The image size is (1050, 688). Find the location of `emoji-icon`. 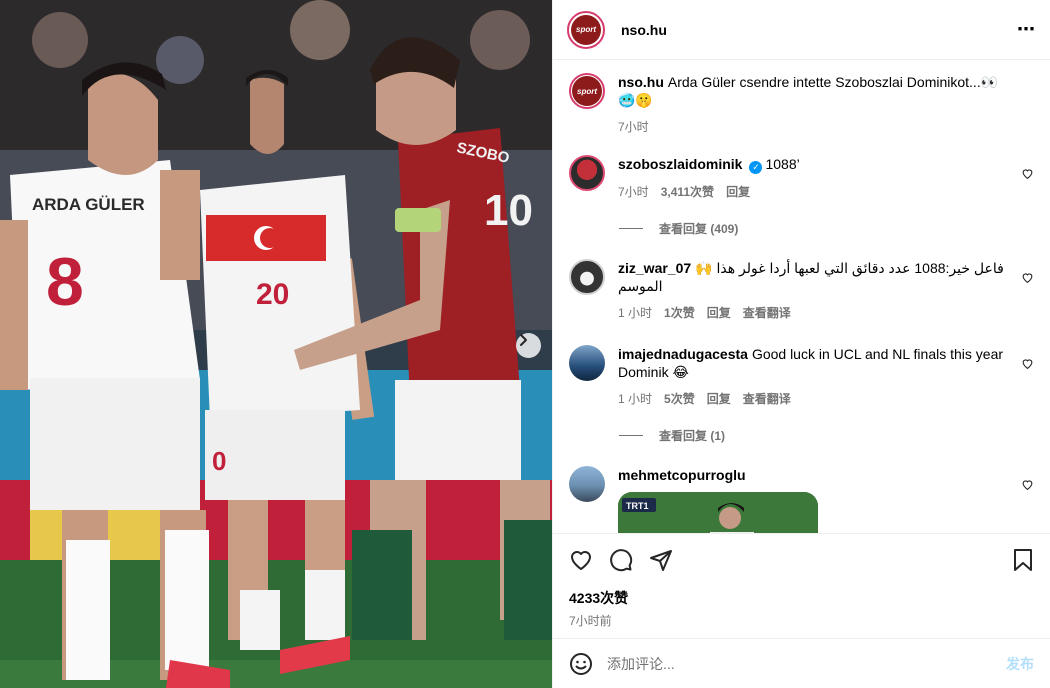

emoji-icon is located at coordinates (581, 664).